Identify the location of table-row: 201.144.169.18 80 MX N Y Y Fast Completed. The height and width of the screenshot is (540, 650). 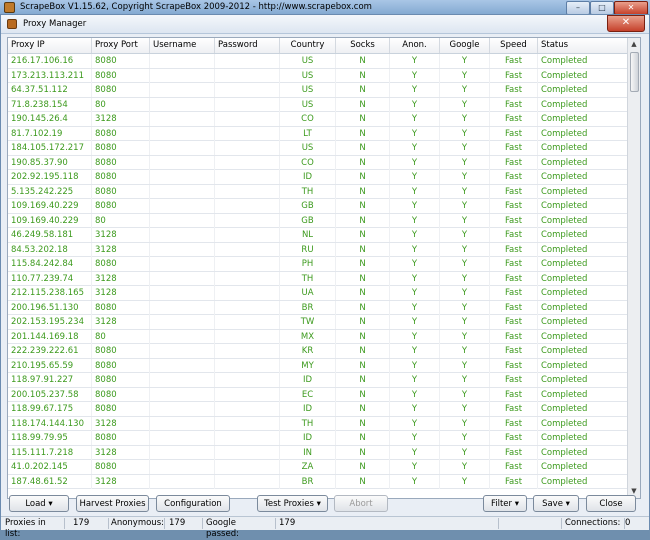
(318, 336).